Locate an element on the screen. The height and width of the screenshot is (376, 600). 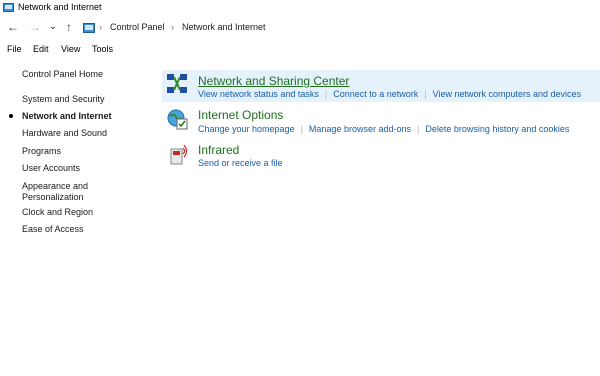
category-title: Infrared is located at coordinates (218, 150).